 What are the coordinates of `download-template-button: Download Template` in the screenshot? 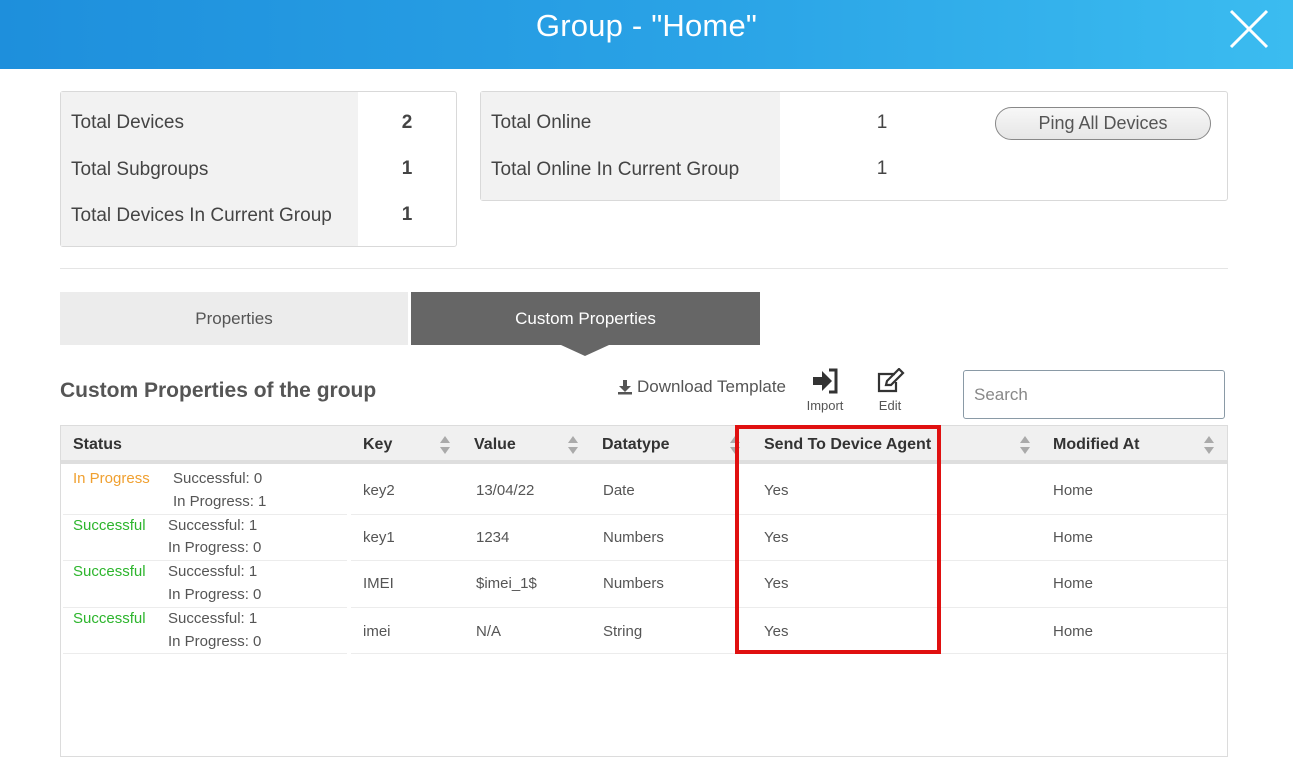 It's located at (701, 387).